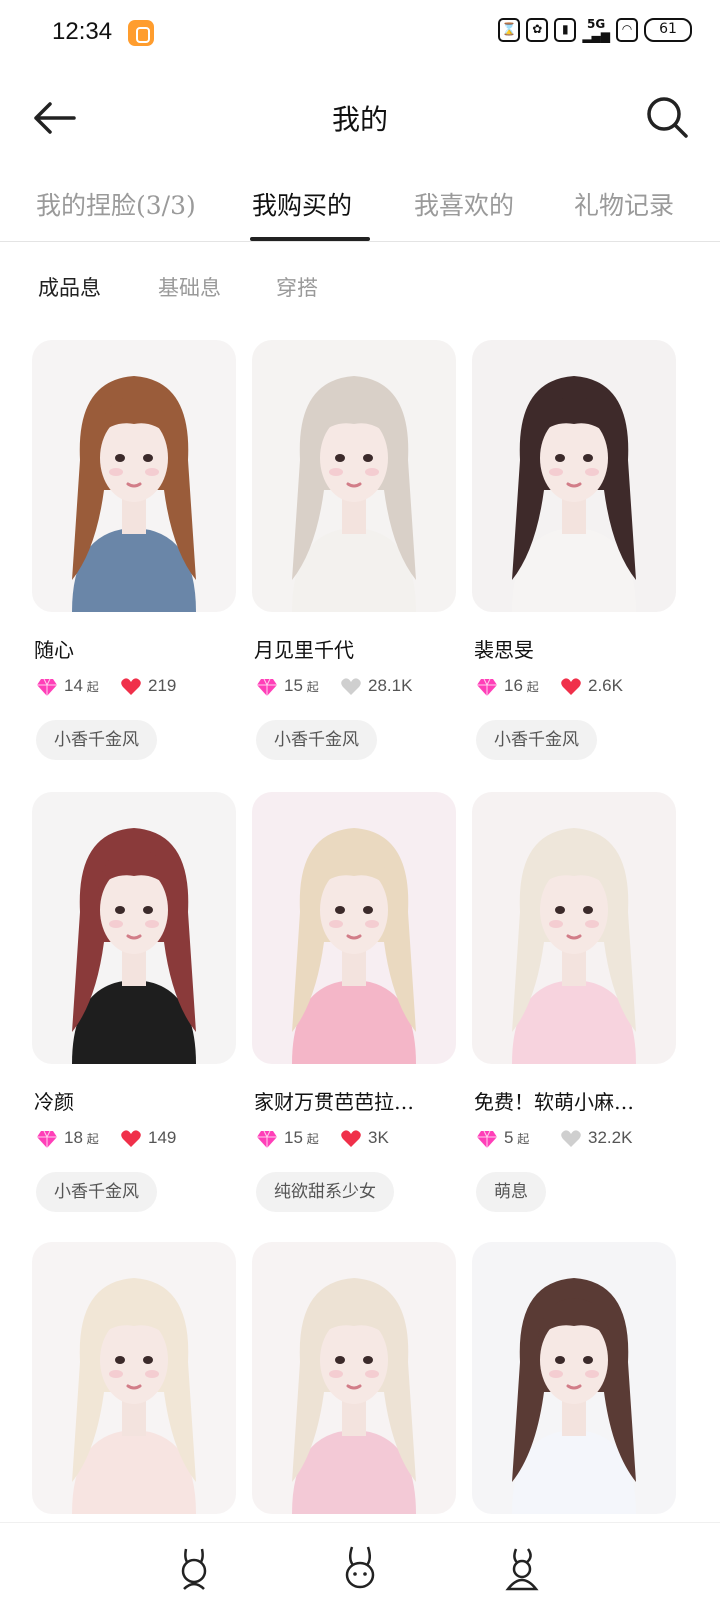 The image size is (720, 1612). What do you see at coordinates (54, 1102) in the screenshot?
I see `card-title: 冷颜` at bounding box center [54, 1102].